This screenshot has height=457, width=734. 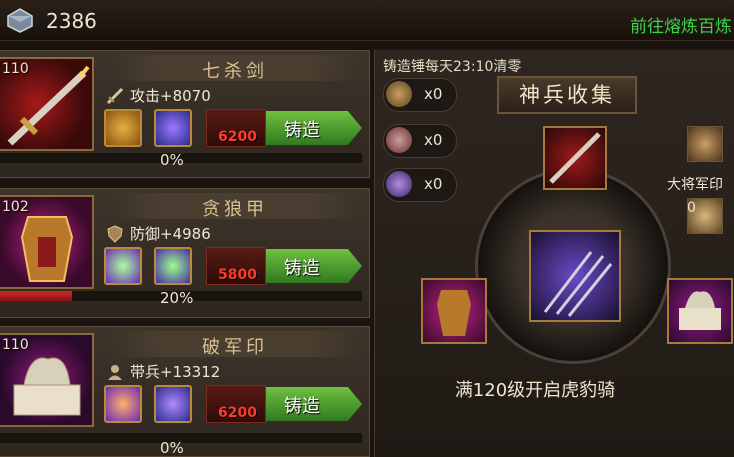 What do you see at coordinates (237, 275) in the screenshot?
I see `forge-cost: 5800` at bounding box center [237, 275].